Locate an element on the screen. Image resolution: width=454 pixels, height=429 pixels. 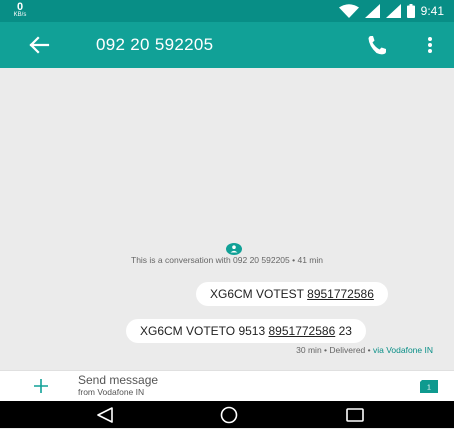
navigation-bar is located at coordinates (227, 414).